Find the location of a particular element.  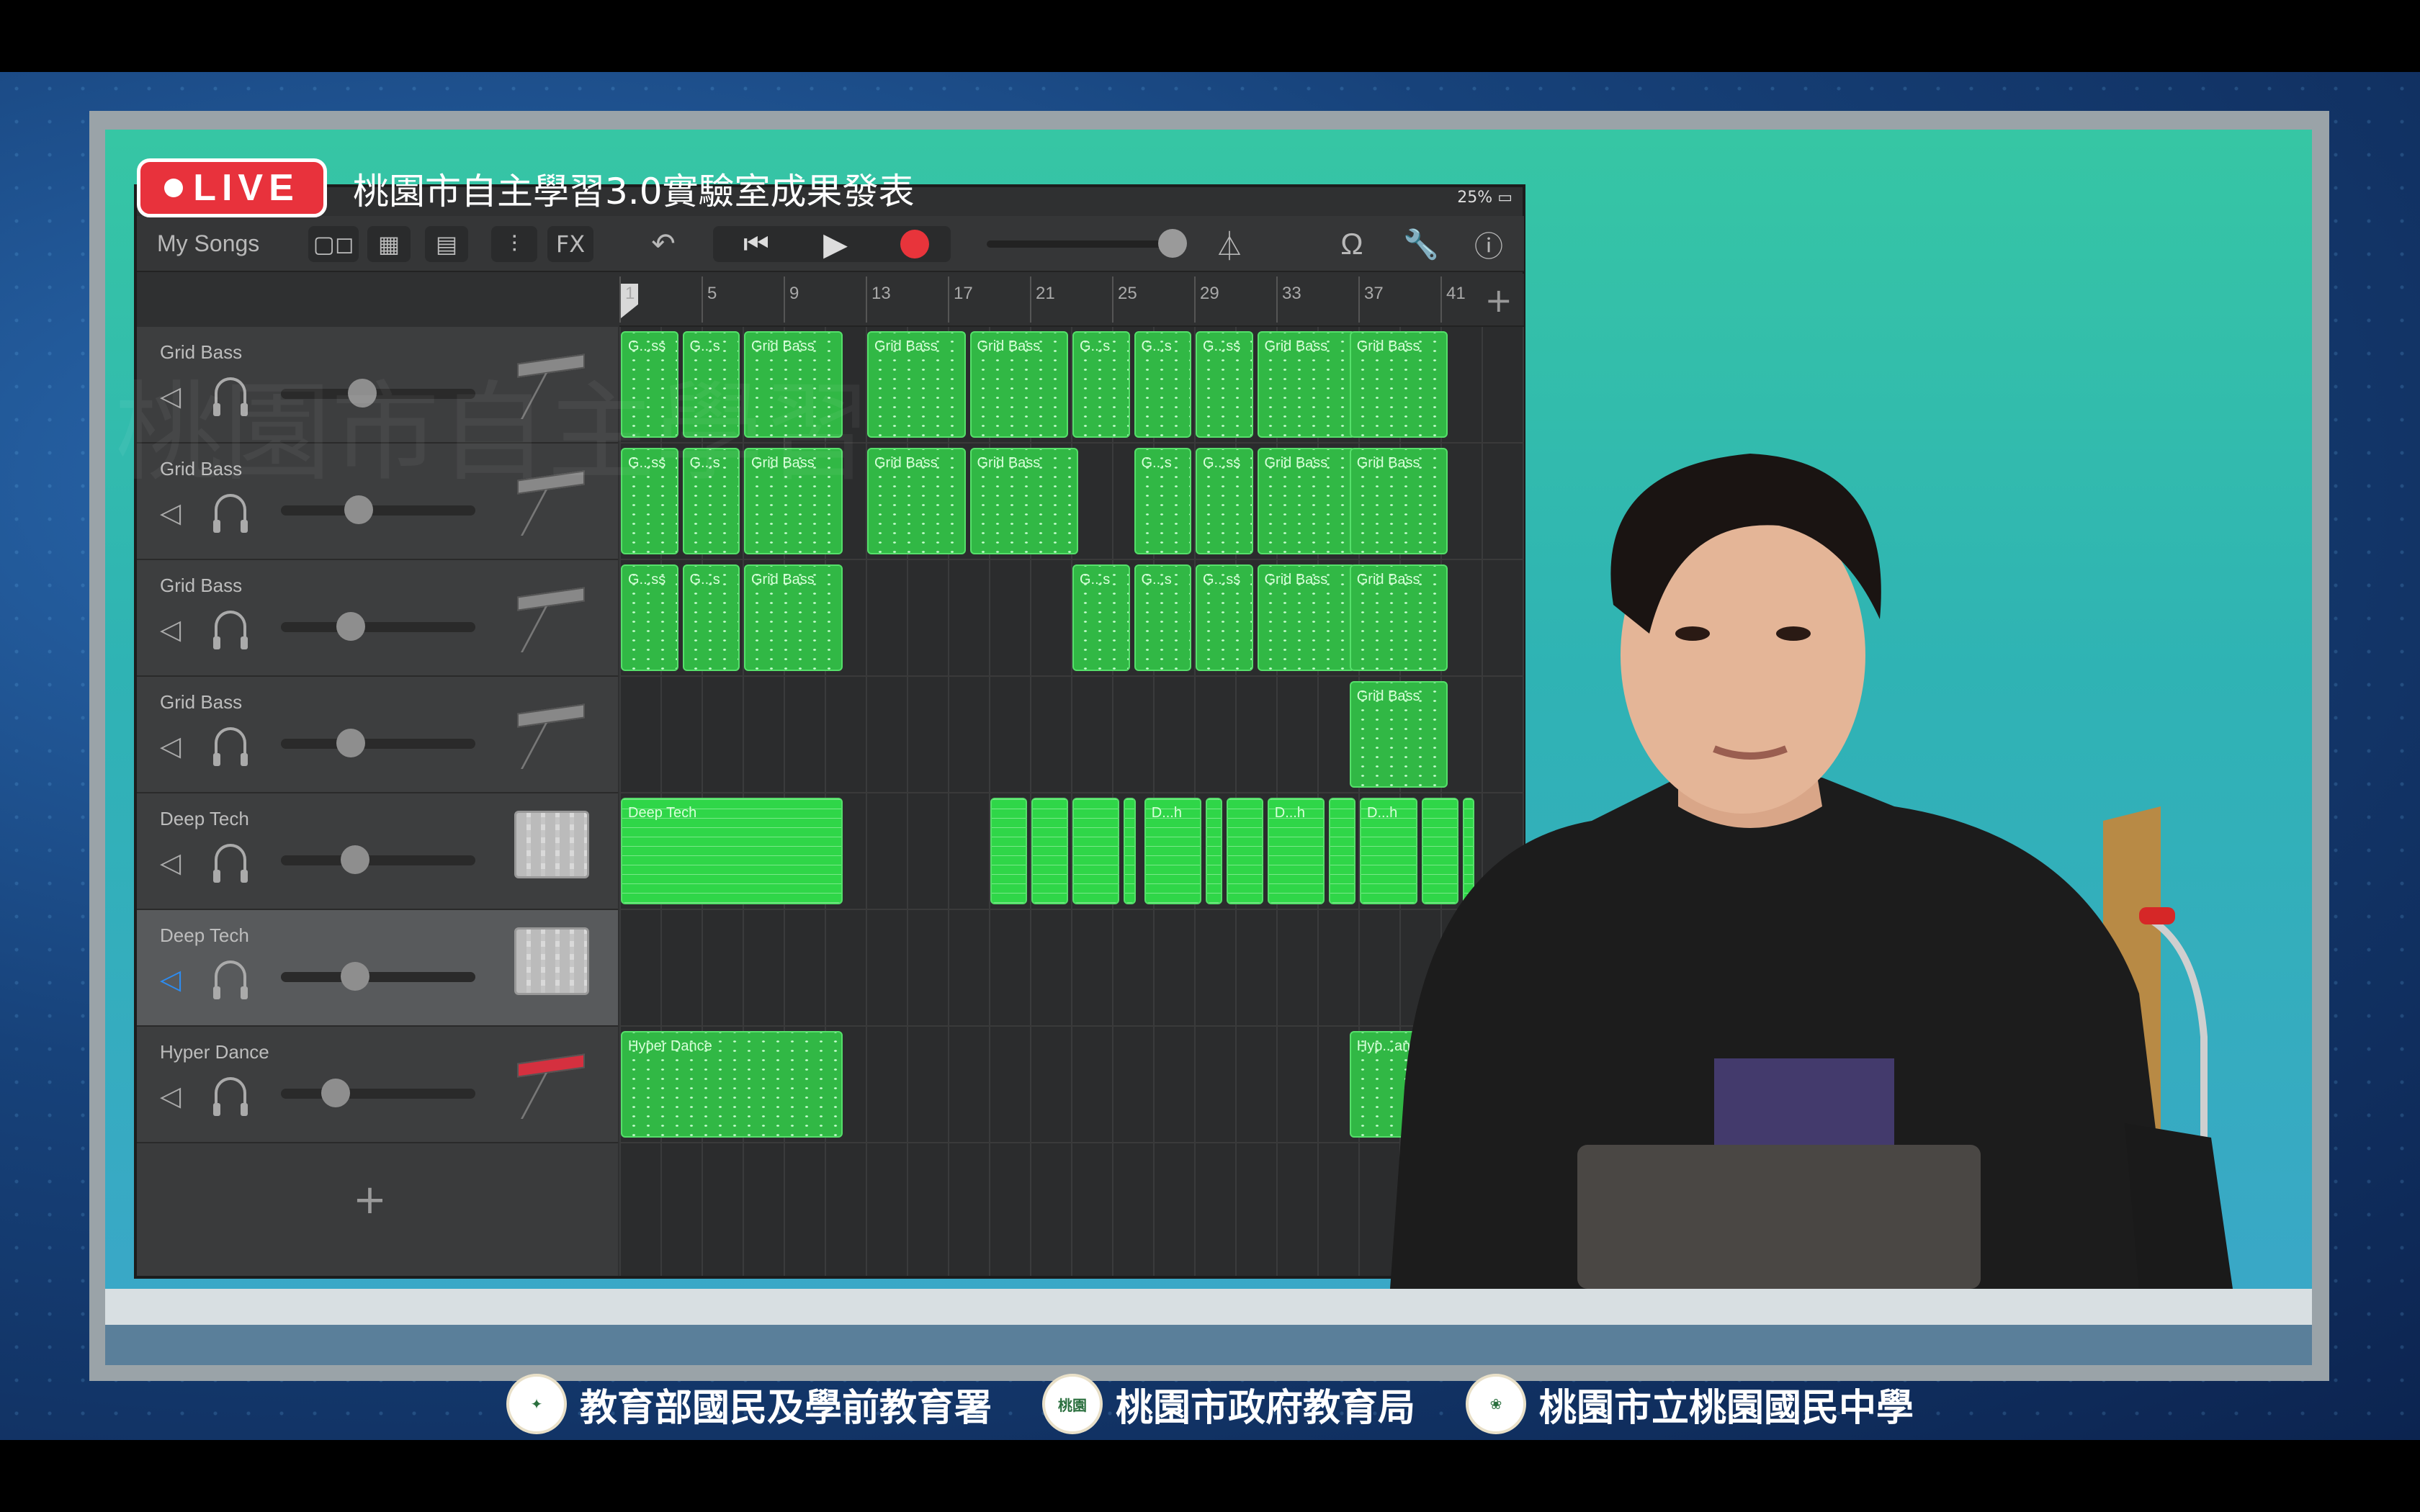

metronome-icon: ⏃ is located at coordinates (1229, 244).